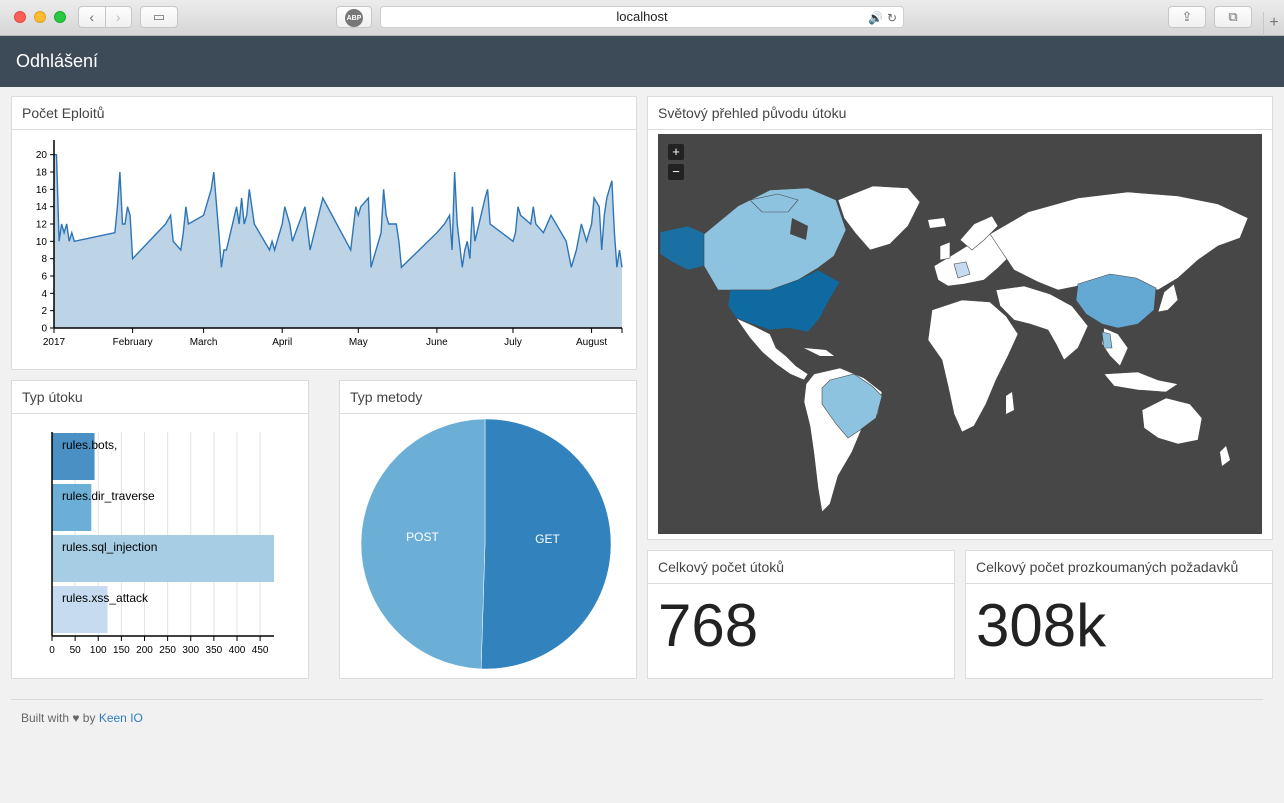 This screenshot has width=1284, height=803. Describe the element at coordinates (801, 567) in the screenshot. I see `total-attacks-card-title: Celkový počet útoků` at that location.